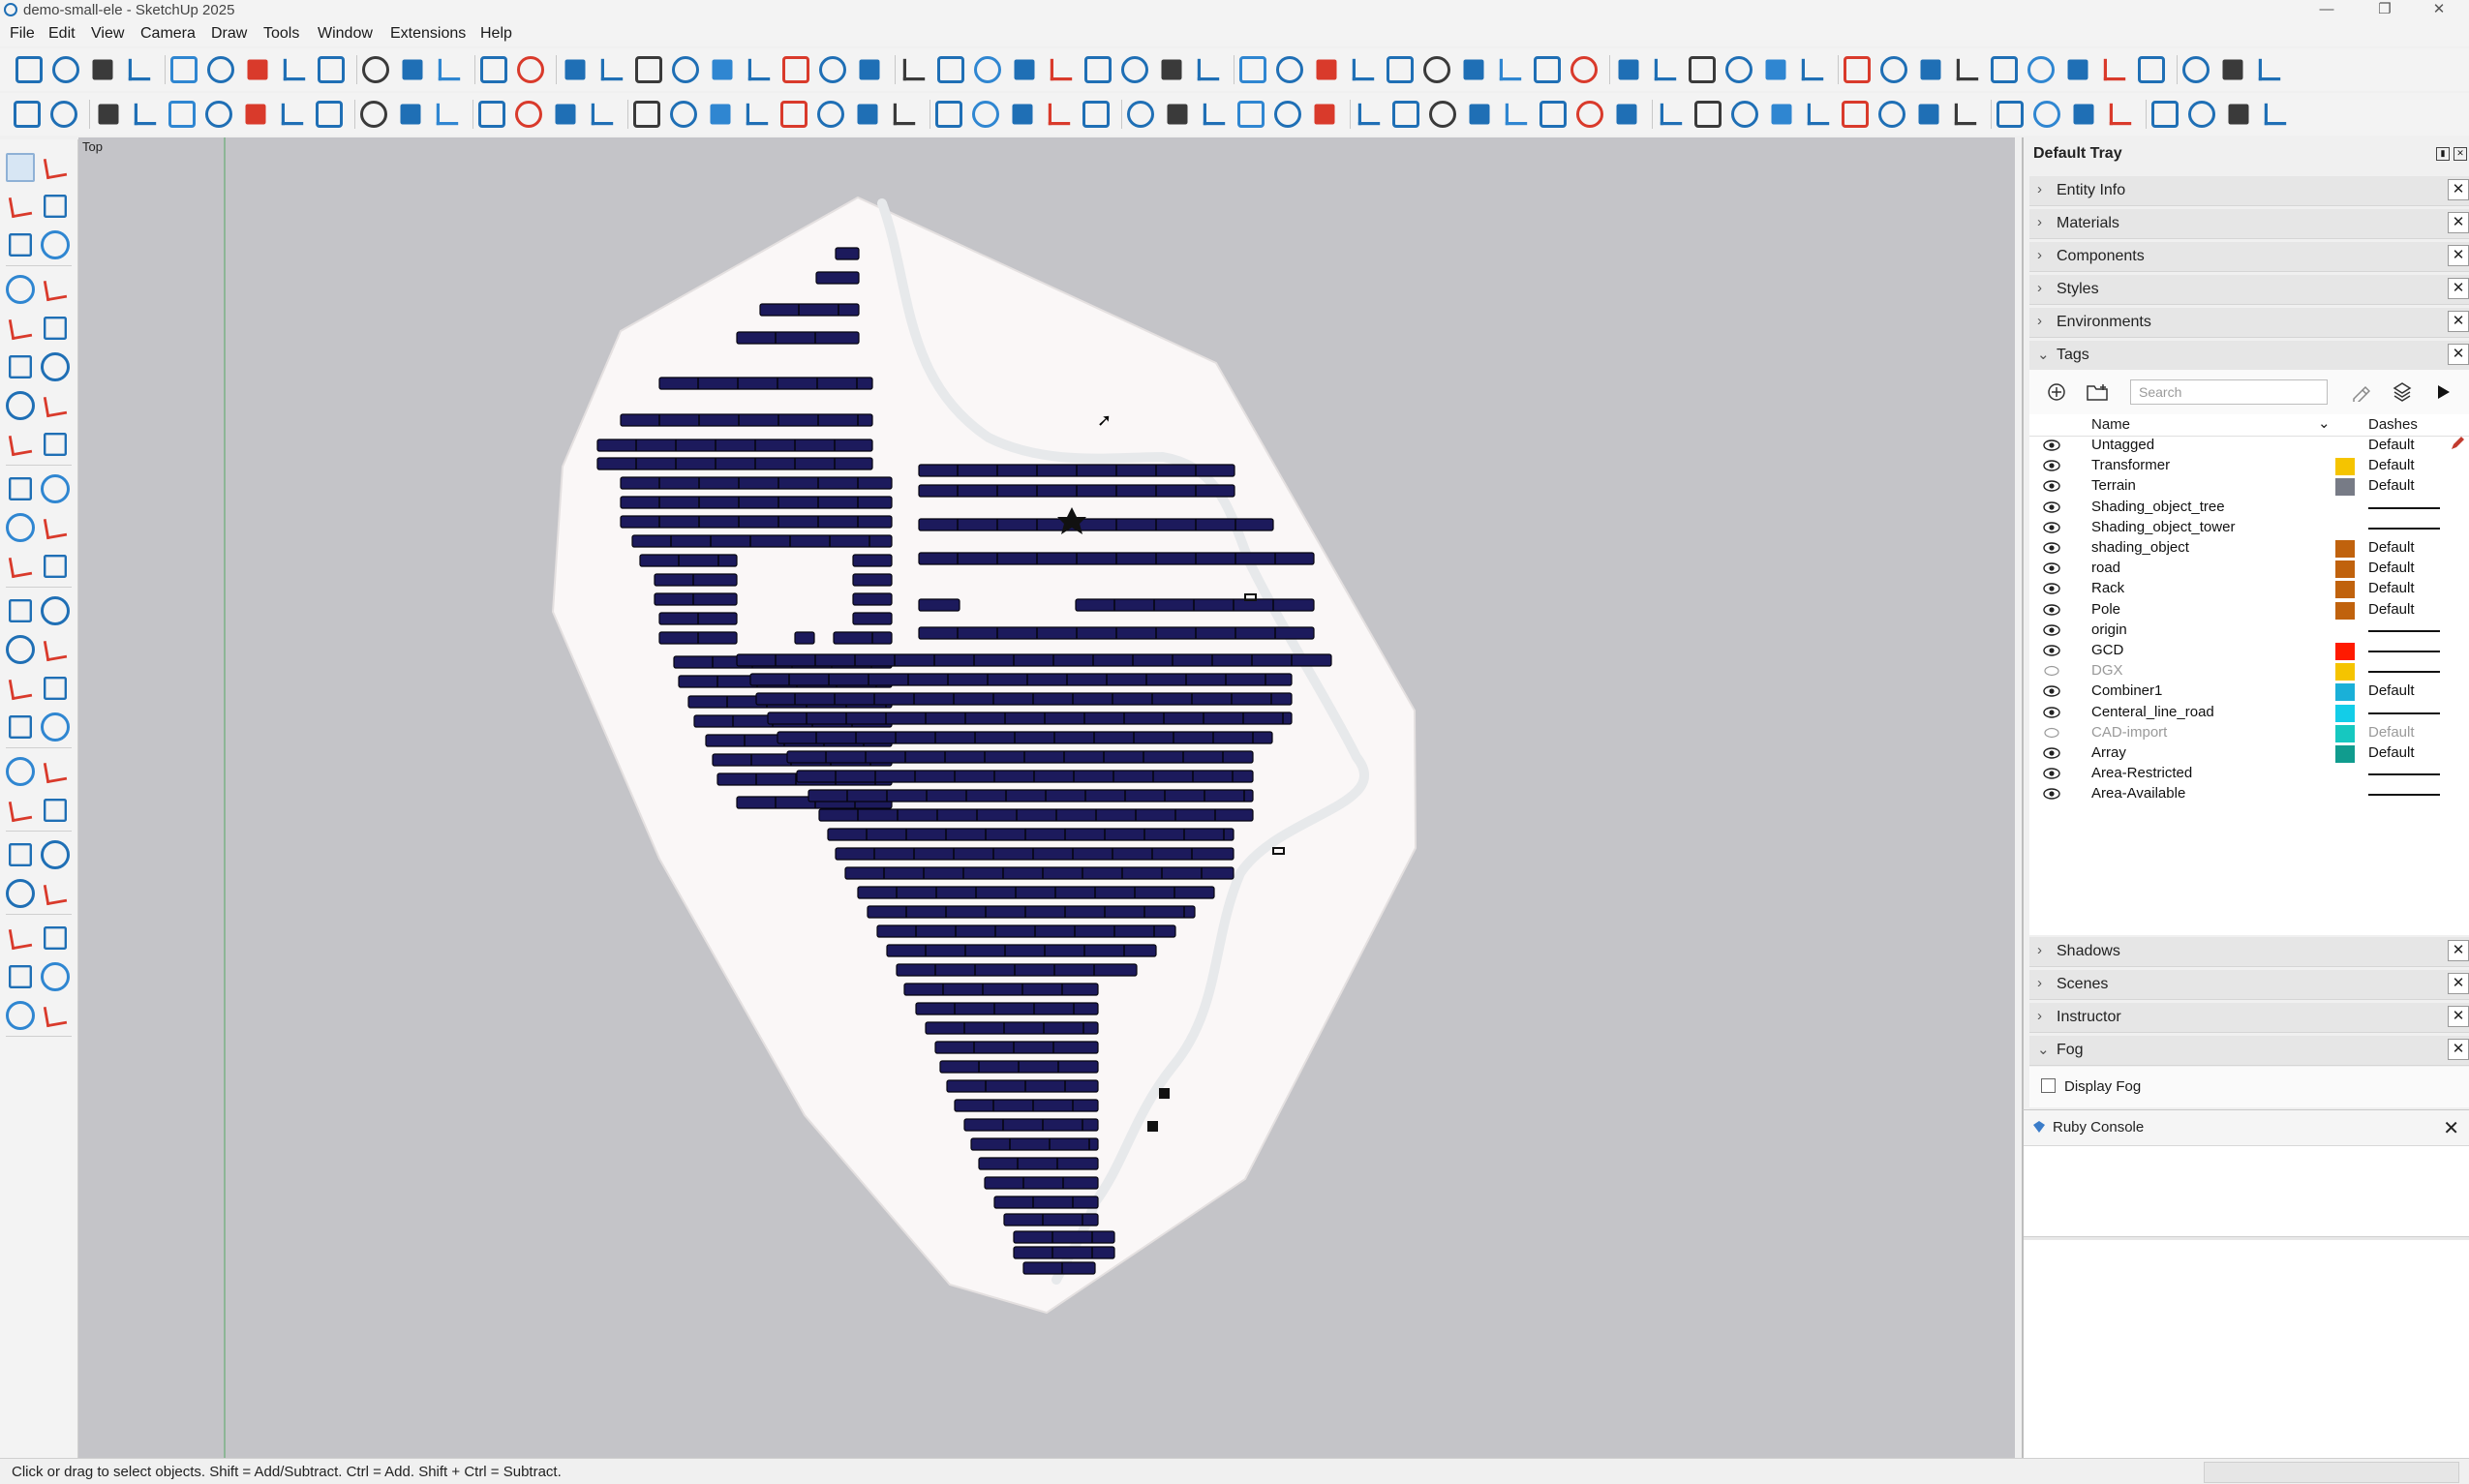 The image size is (2469, 1484). What do you see at coordinates (2249, 651) in the screenshot?
I see `tag-row: GCD` at bounding box center [2249, 651].